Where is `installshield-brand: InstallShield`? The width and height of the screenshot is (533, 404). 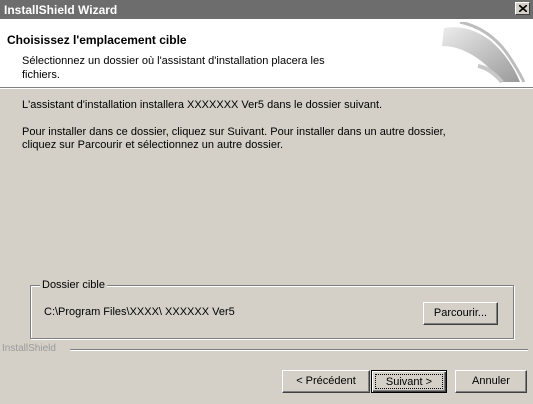
installshield-brand: InstallShield is located at coordinates (29, 348).